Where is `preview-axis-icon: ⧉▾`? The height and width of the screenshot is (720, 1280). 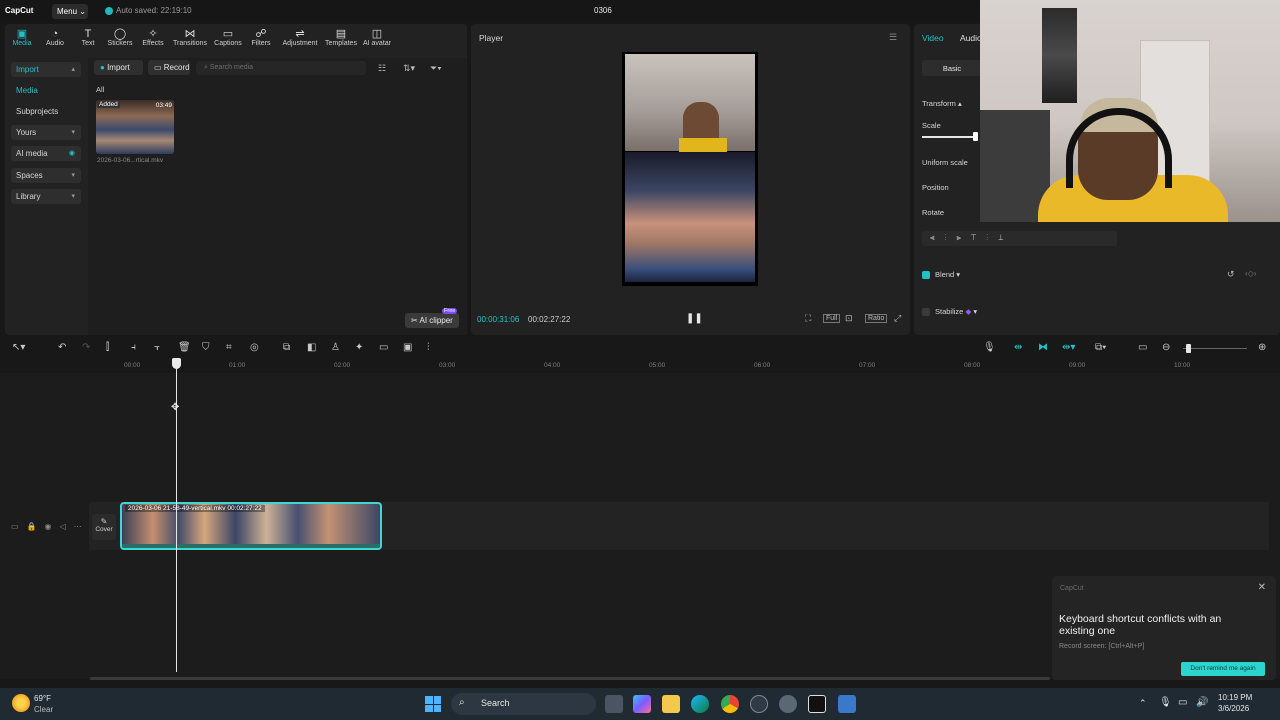 preview-axis-icon: ⧉▾ is located at coordinates (1100, 347).